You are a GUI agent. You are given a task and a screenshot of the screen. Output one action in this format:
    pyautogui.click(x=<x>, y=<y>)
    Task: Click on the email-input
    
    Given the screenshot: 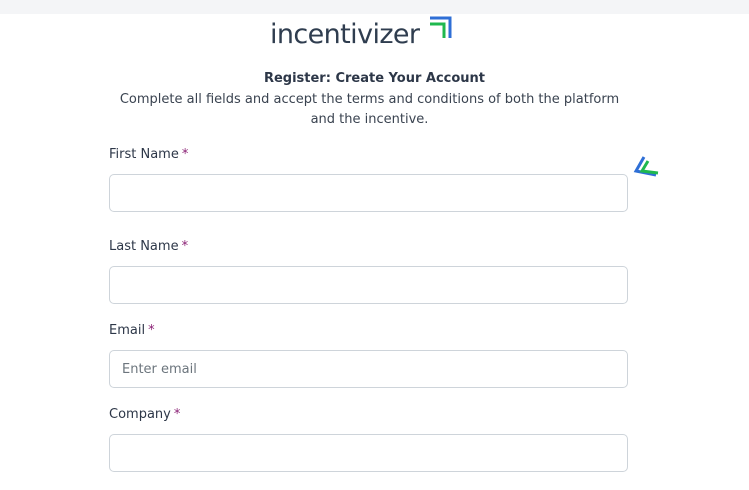 What is the action you would take?
    pyautogui.click(x=368, y=369)
    